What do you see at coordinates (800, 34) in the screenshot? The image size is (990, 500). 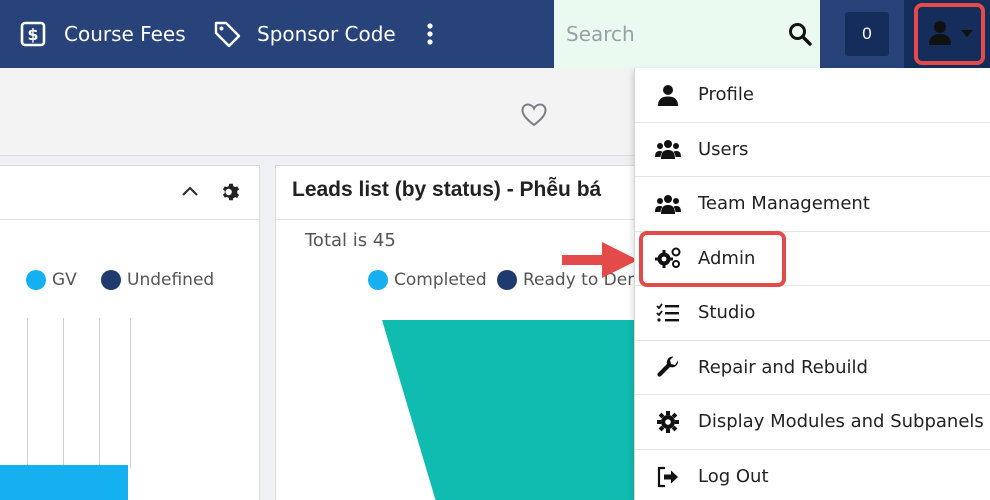 I see `search-icon` at bounding box center [800, 34].